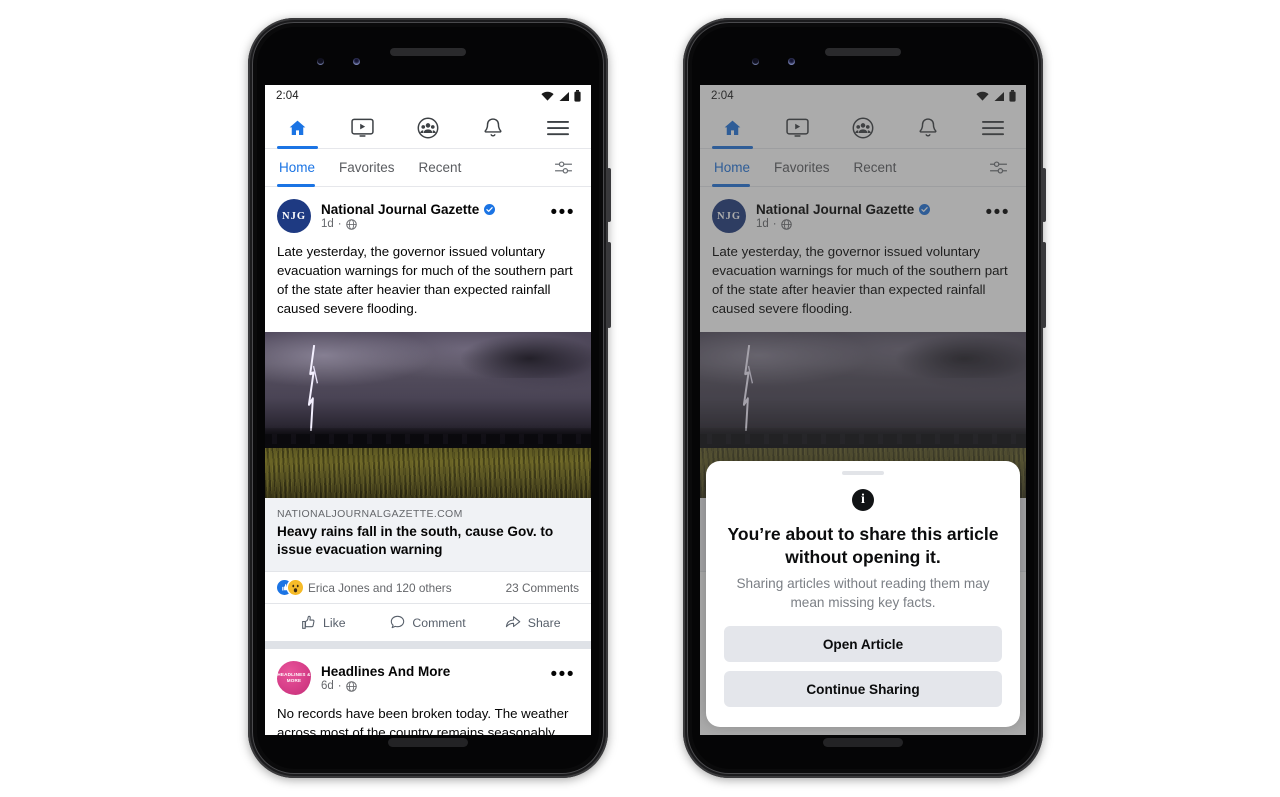  I want to click on info-icon: i, so click(863, 499).